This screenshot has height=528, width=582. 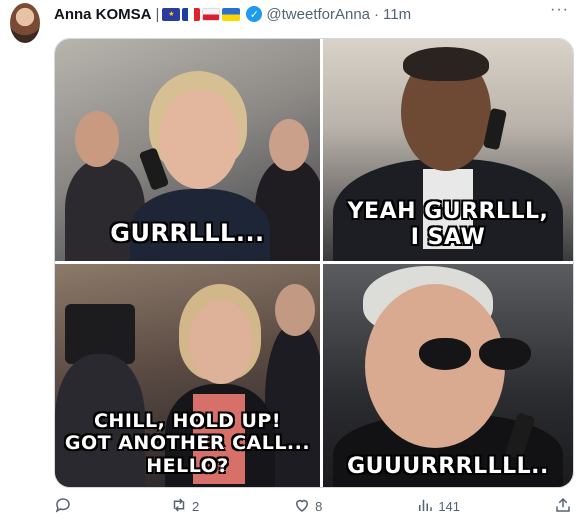 What do you see at coordinates (302, 506) in the screenshot?
I see `heart-icon` at bounding box center [302, 506].